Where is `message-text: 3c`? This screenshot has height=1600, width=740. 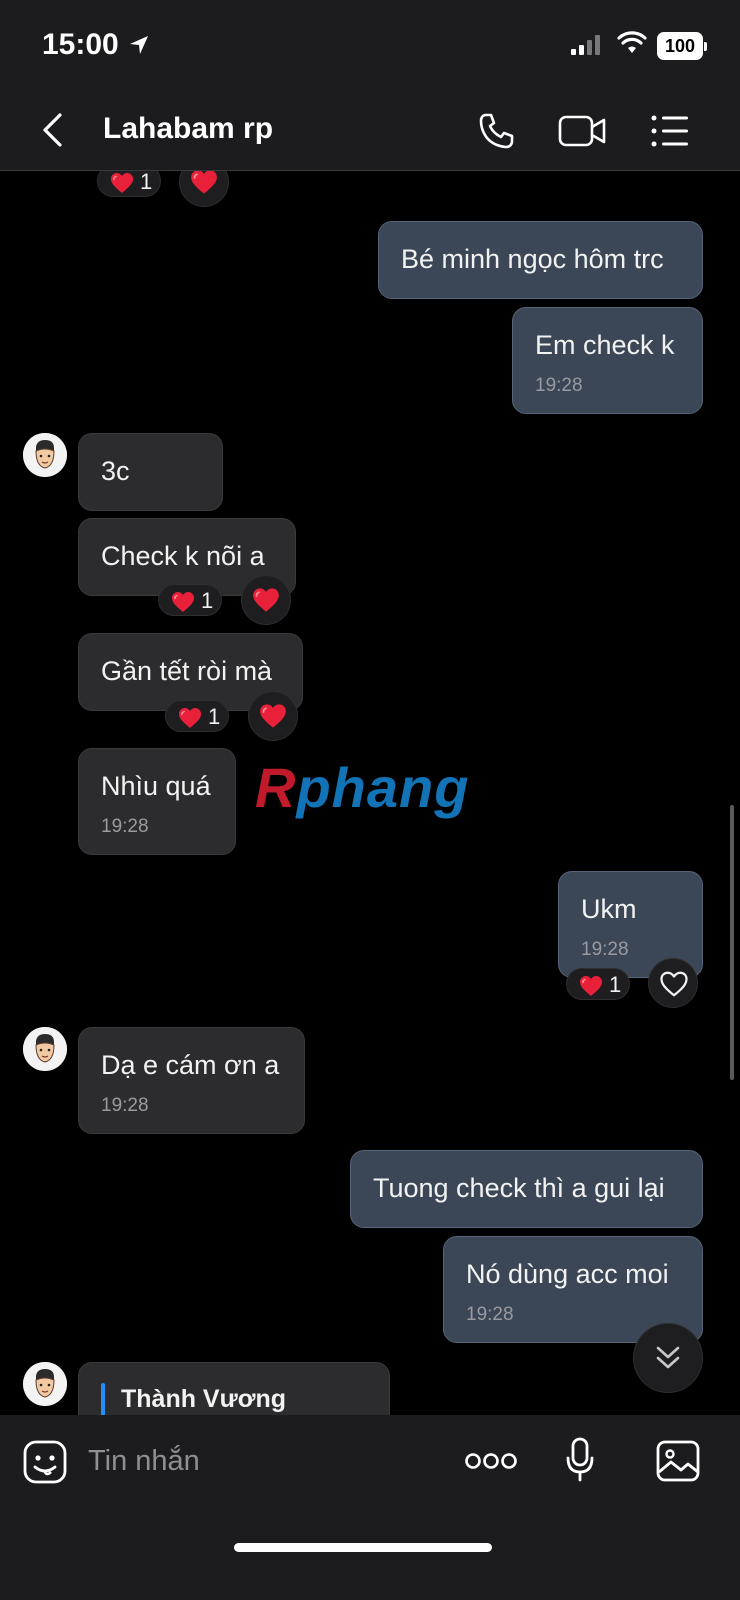
message-text: 3c is located at coordinates (115, 471).